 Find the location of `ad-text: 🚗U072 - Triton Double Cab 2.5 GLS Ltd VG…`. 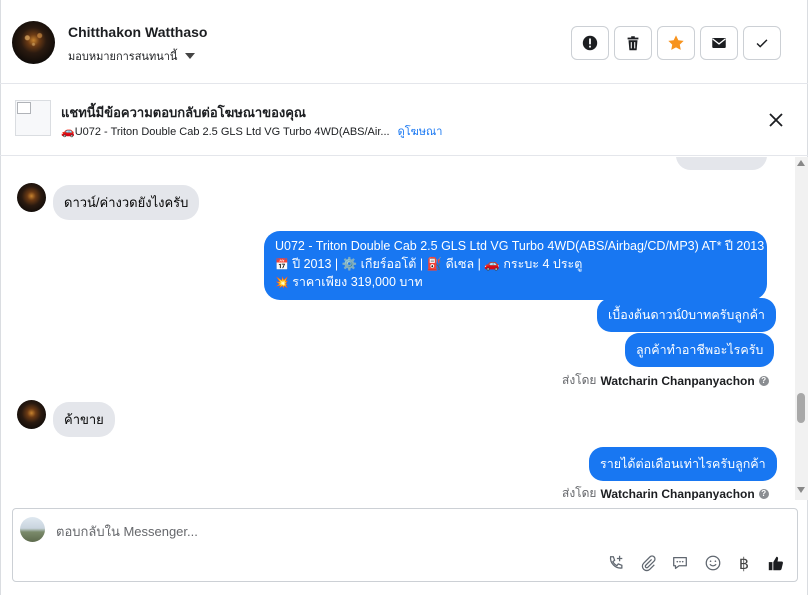

ad-text: 🚗U072 - Triton Double Cab 2.5 GLS Ltd VG… is located at coordinates (225, 131).